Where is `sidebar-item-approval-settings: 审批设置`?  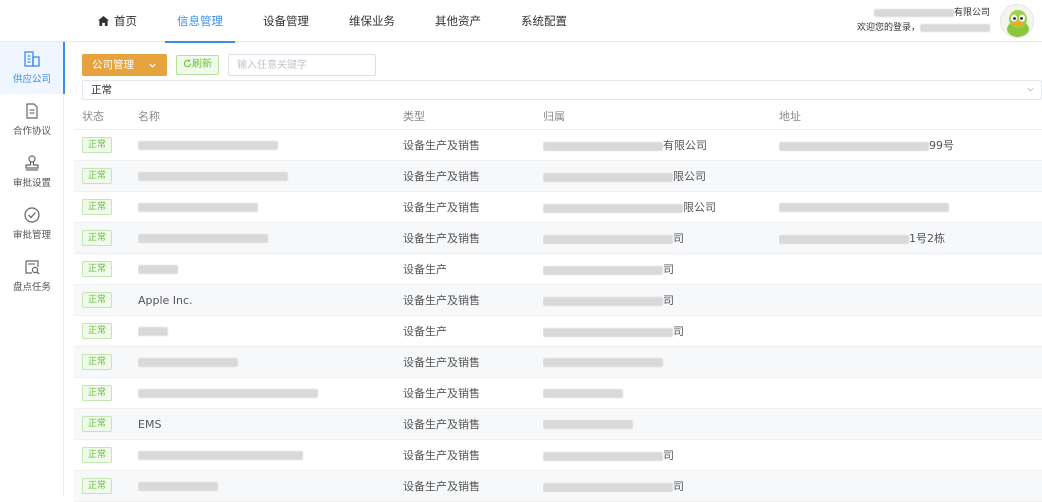 sidebar-item-approval-settings: 审批设置 is located at coordinates (32, 172).